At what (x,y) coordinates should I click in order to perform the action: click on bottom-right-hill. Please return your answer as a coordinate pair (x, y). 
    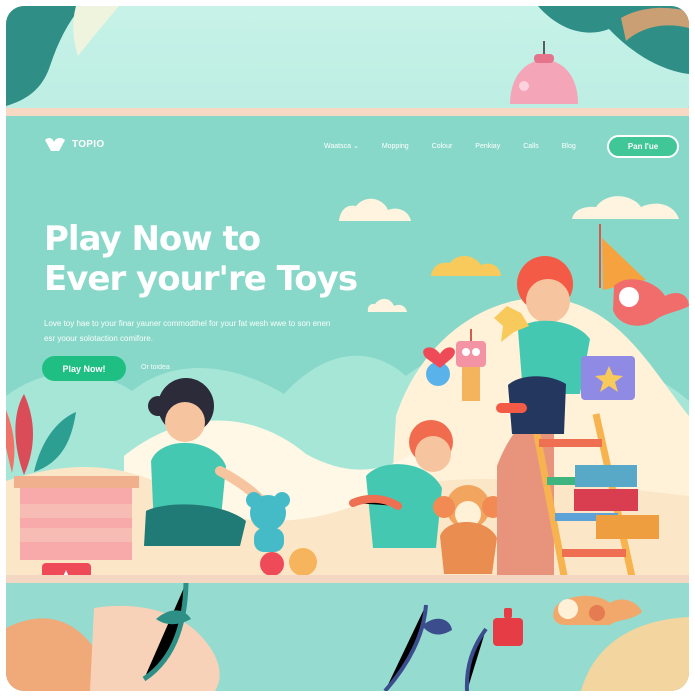
    Looking at the image, I should click on (635, 654).